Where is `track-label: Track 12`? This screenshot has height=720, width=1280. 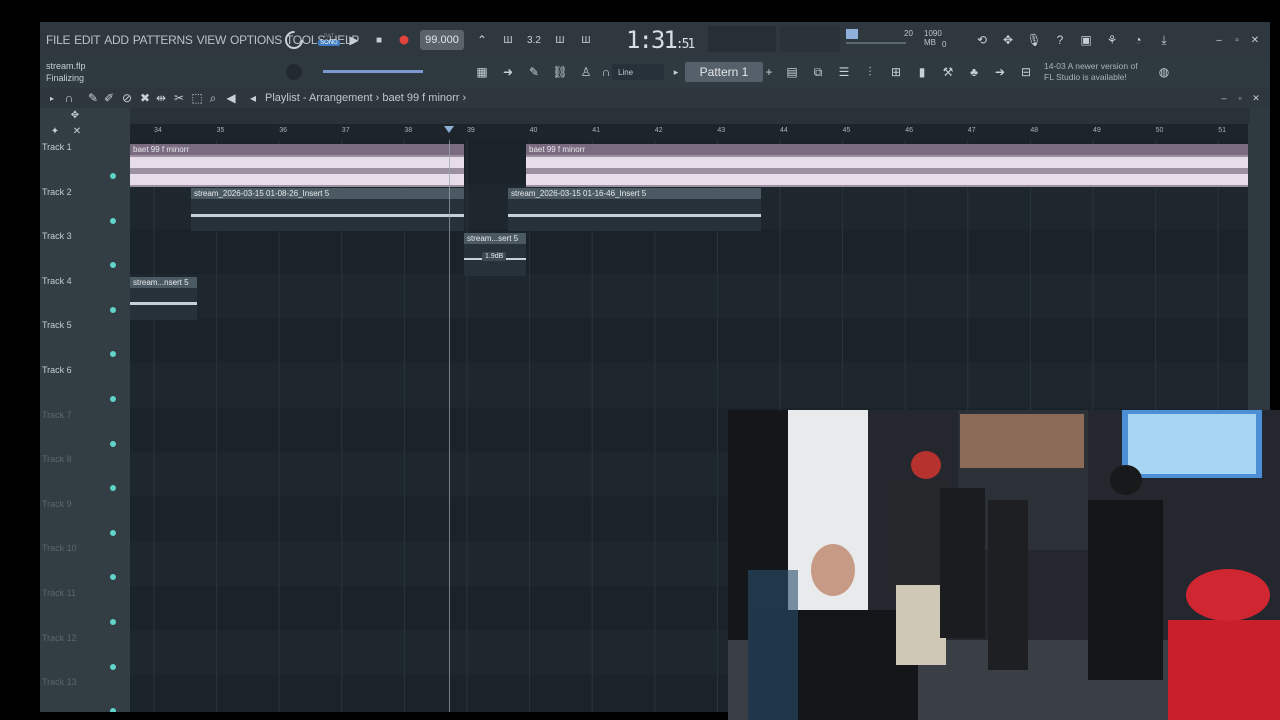 track-label: Track 12 is located at coordinates (59, 638).